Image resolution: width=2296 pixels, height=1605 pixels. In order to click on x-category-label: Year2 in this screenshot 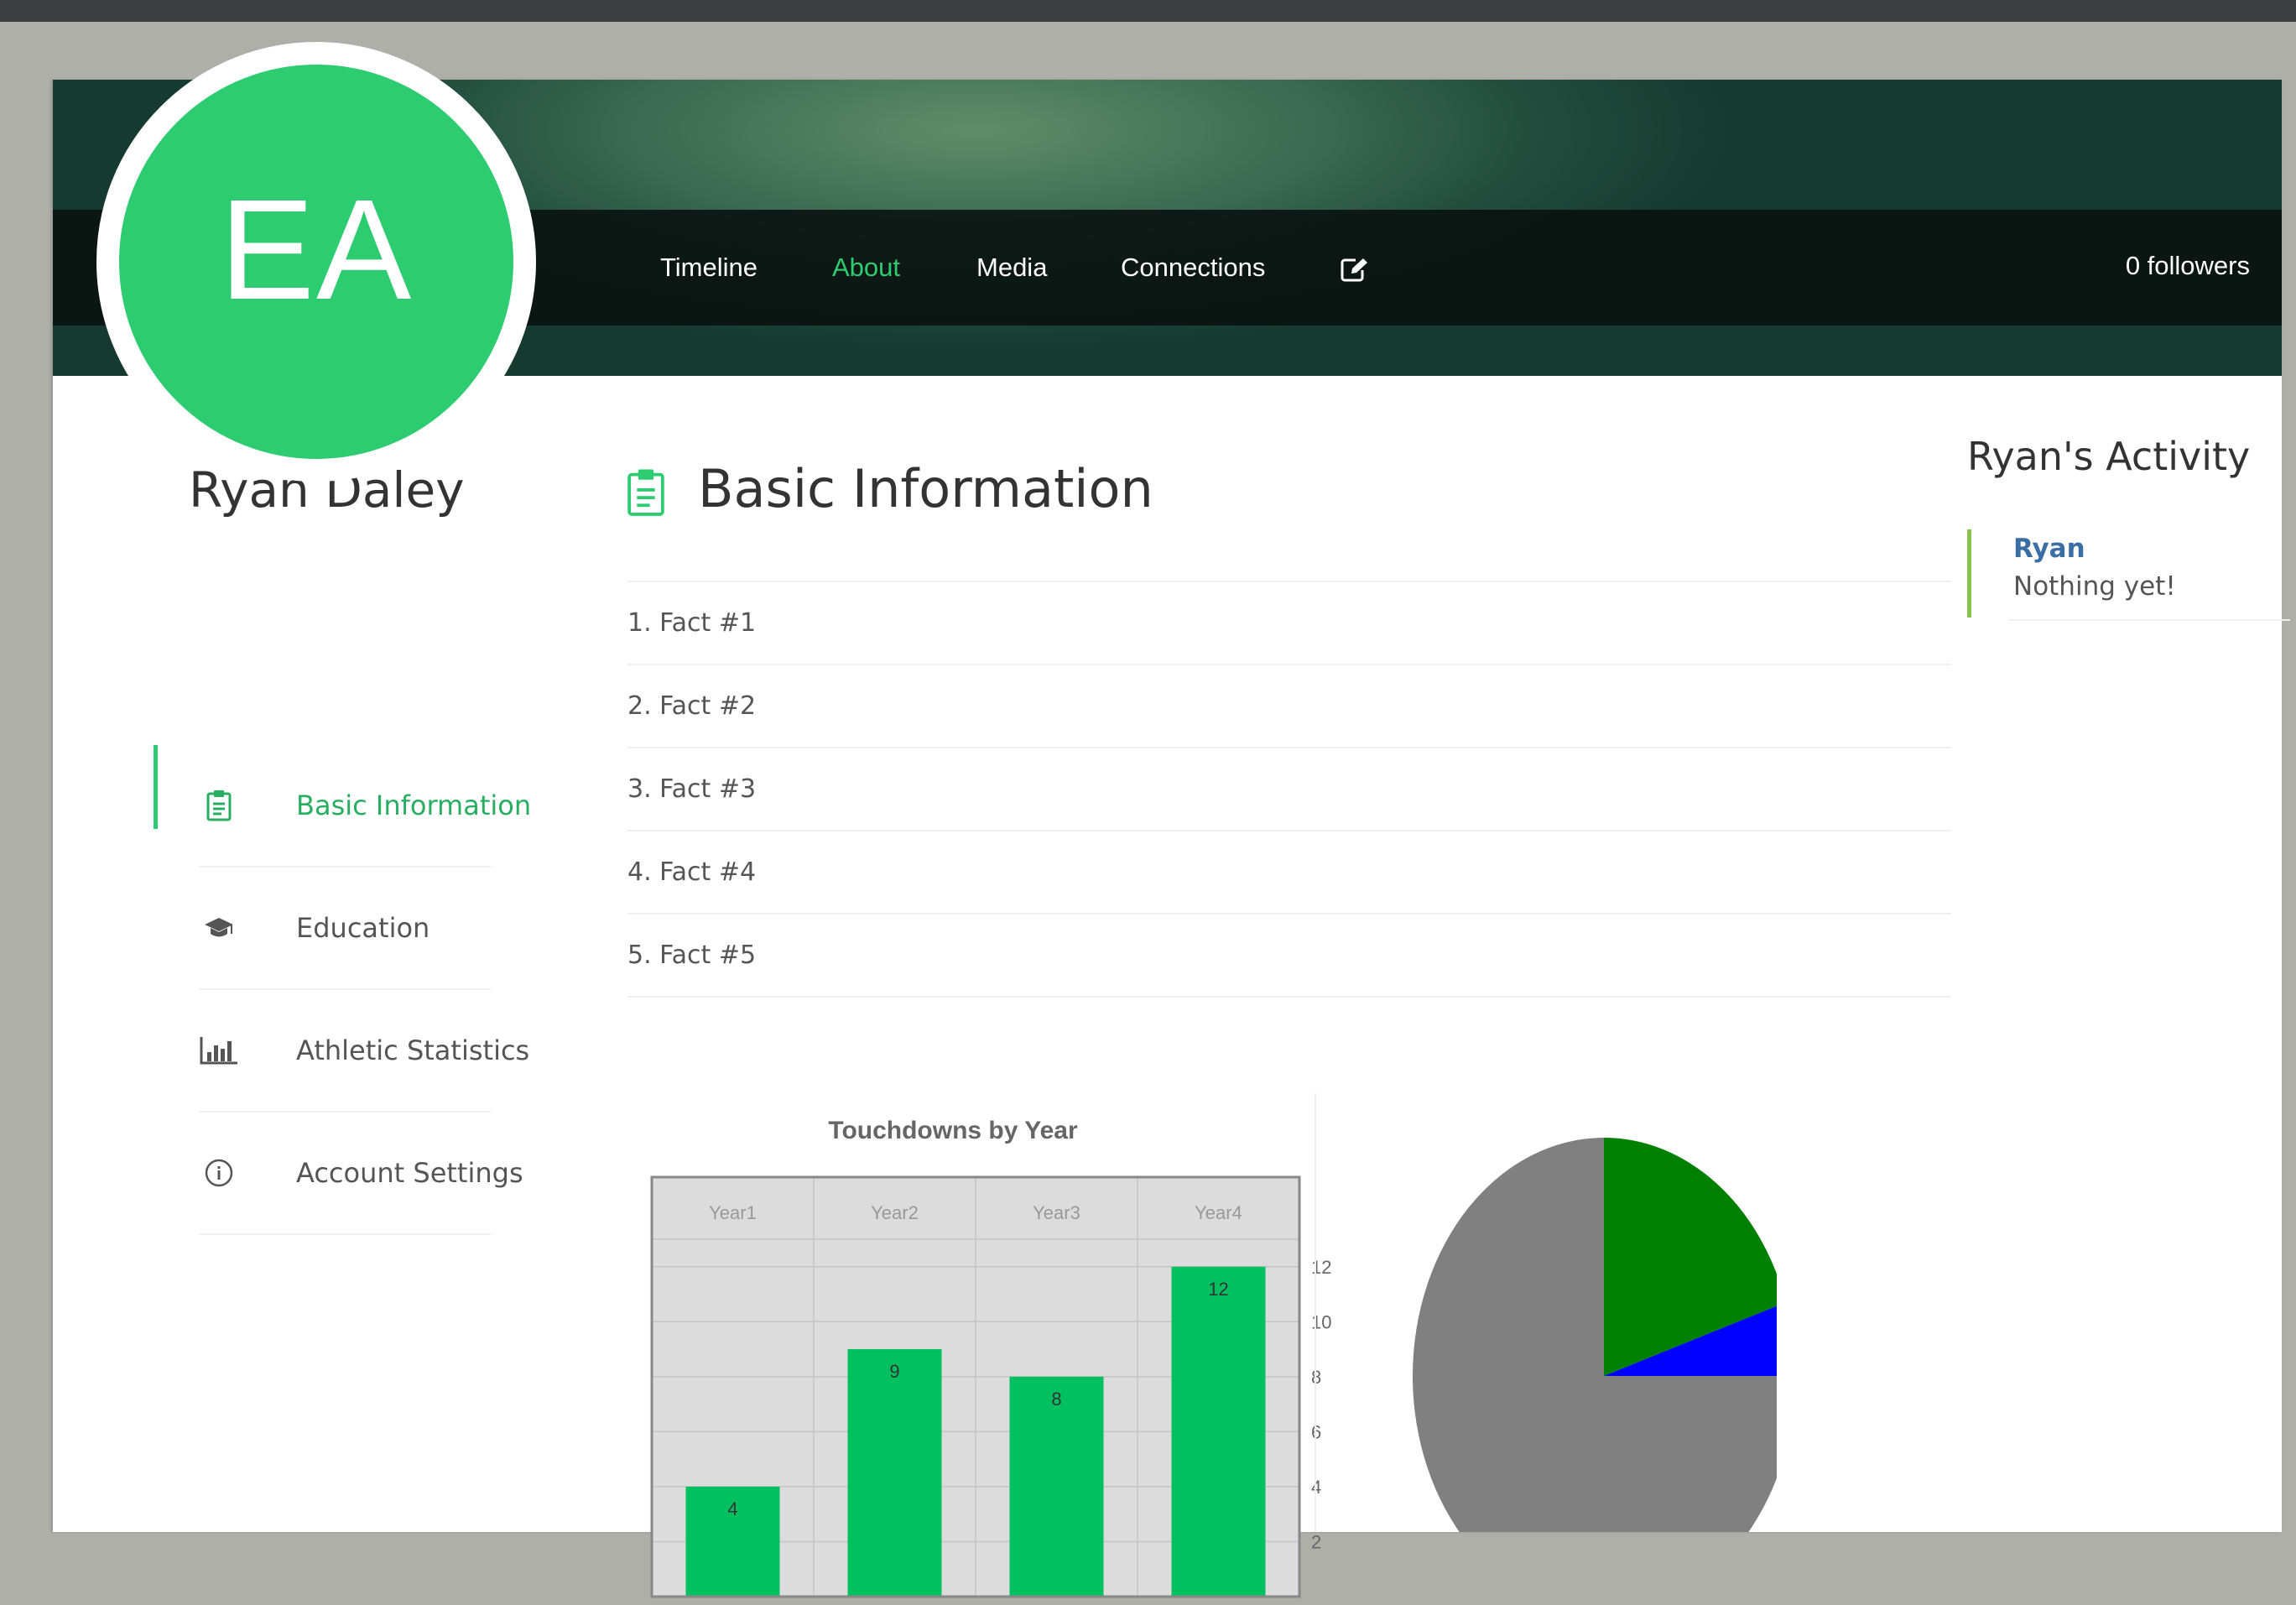, I will do `click(895, 1212)`.